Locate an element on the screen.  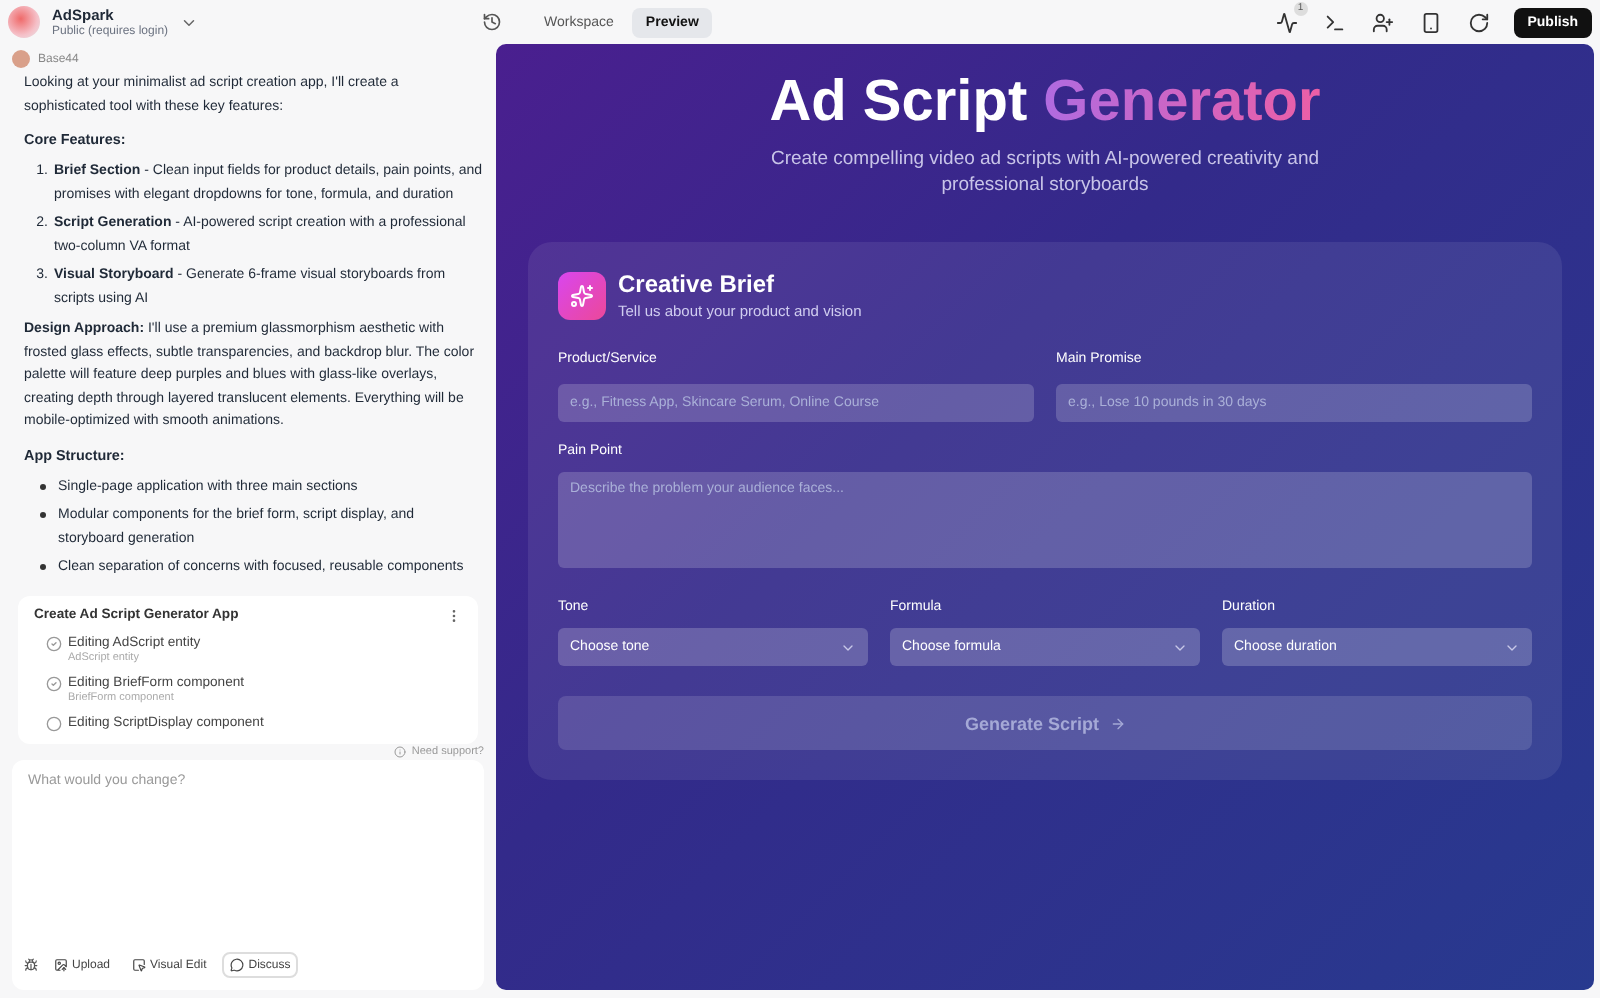
bug-icon is located at coordinates (31, 965).